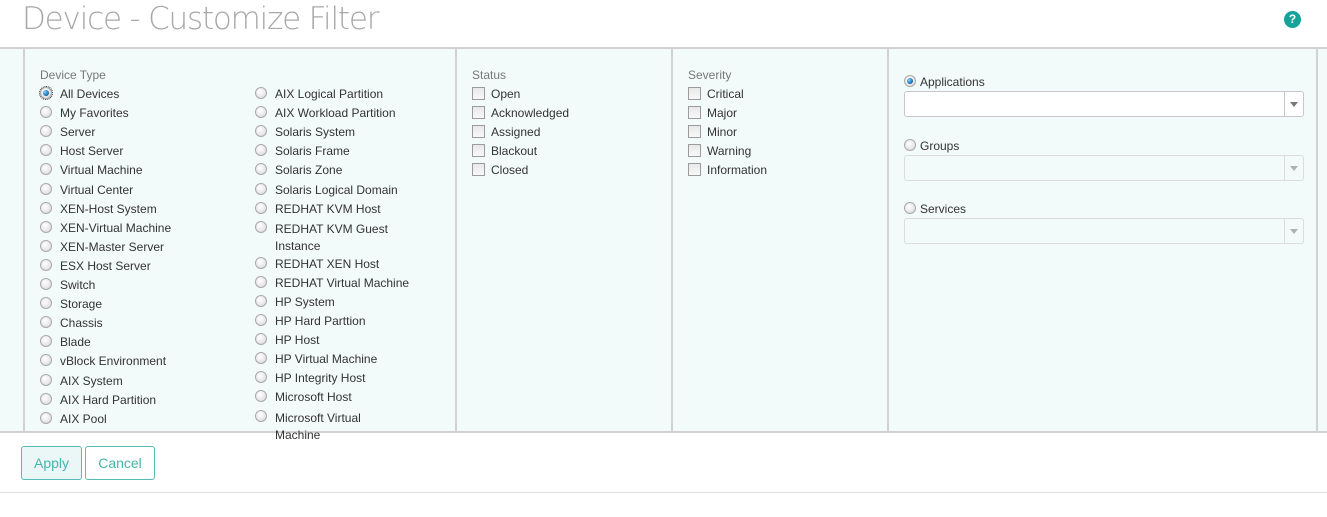 This screenshot has height=517, width=1327. Describe the element at coordinates (1292, 19) in the screenshot. I see `help-icon: ?` at that location.